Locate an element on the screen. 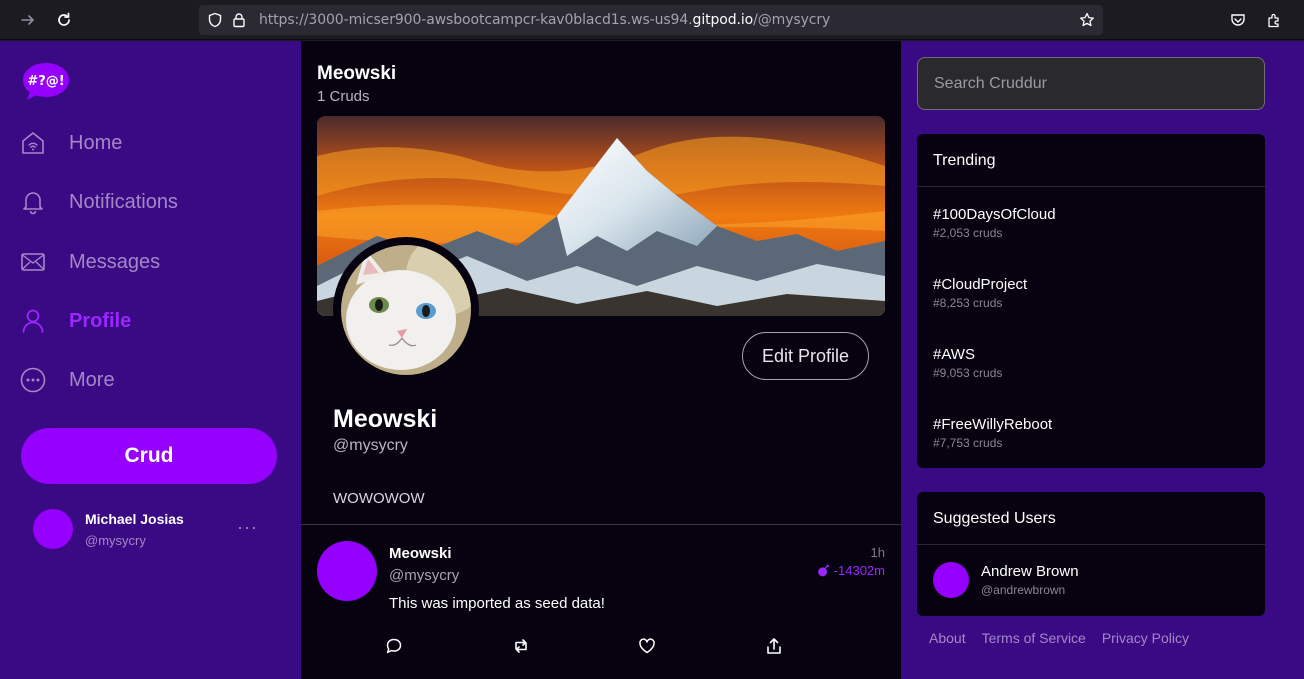 This screenshot has height=679, width=1304. post-author-name: Meowski is located at coordinates (420, 553).